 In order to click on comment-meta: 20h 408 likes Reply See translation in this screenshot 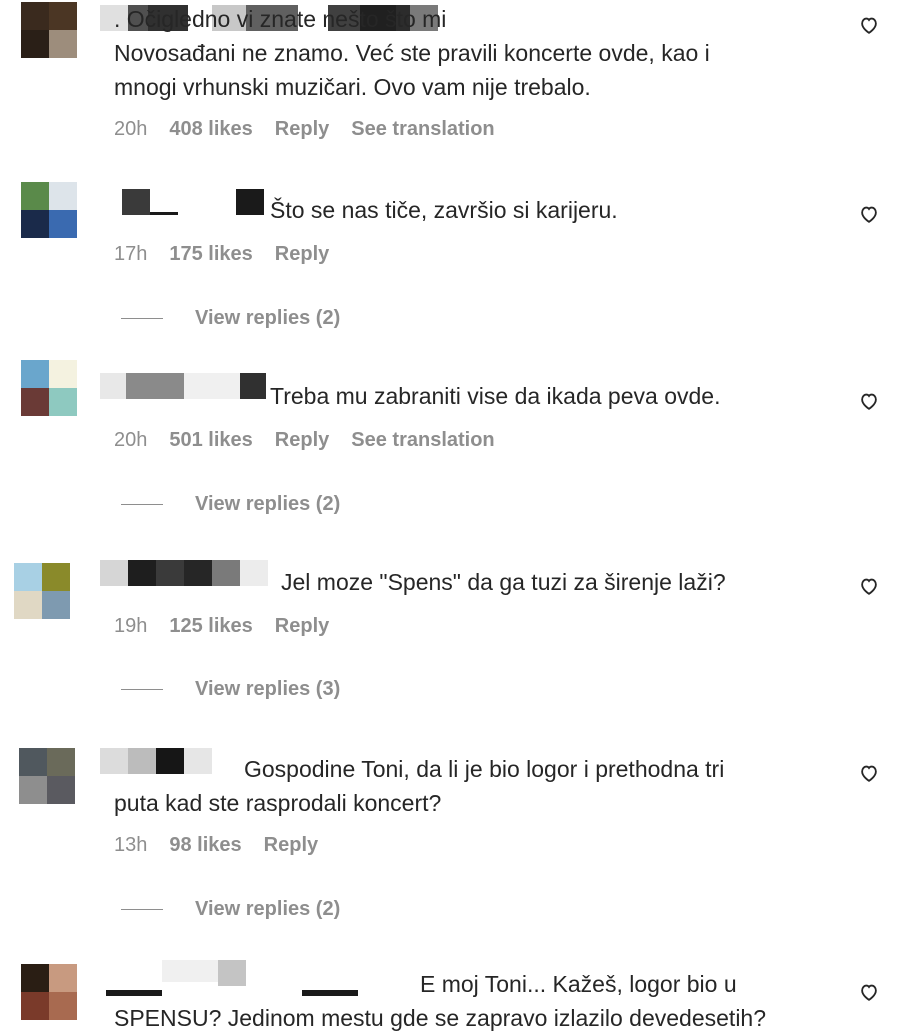, I will do `click(304, 129)`.